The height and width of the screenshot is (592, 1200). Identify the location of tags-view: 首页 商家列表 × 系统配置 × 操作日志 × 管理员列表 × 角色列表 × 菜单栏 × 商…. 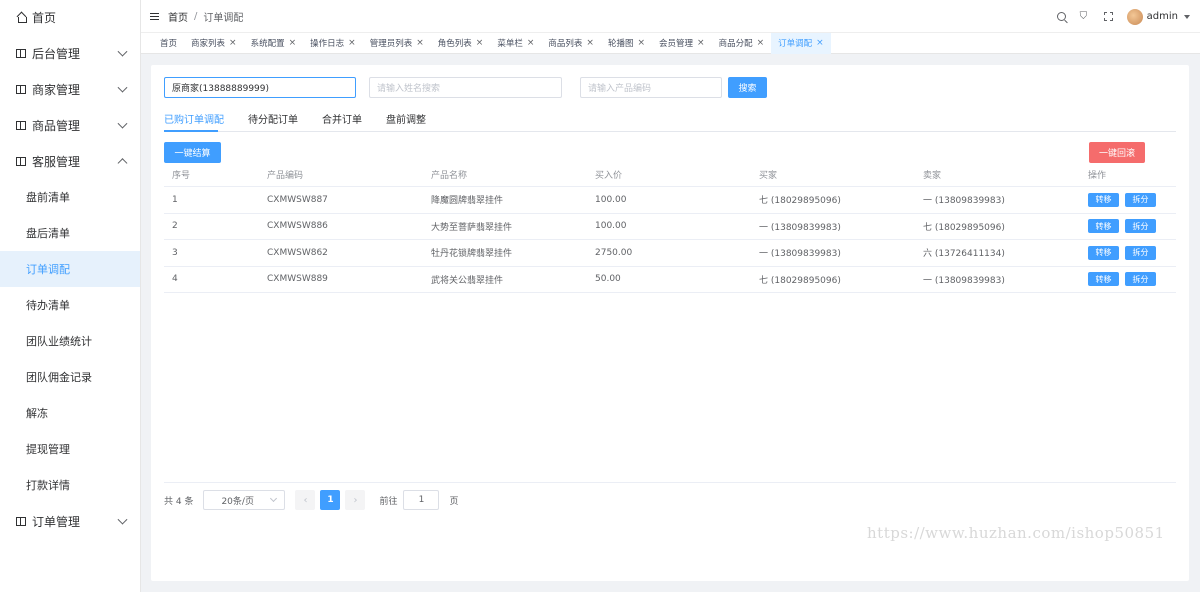
(670, 43).